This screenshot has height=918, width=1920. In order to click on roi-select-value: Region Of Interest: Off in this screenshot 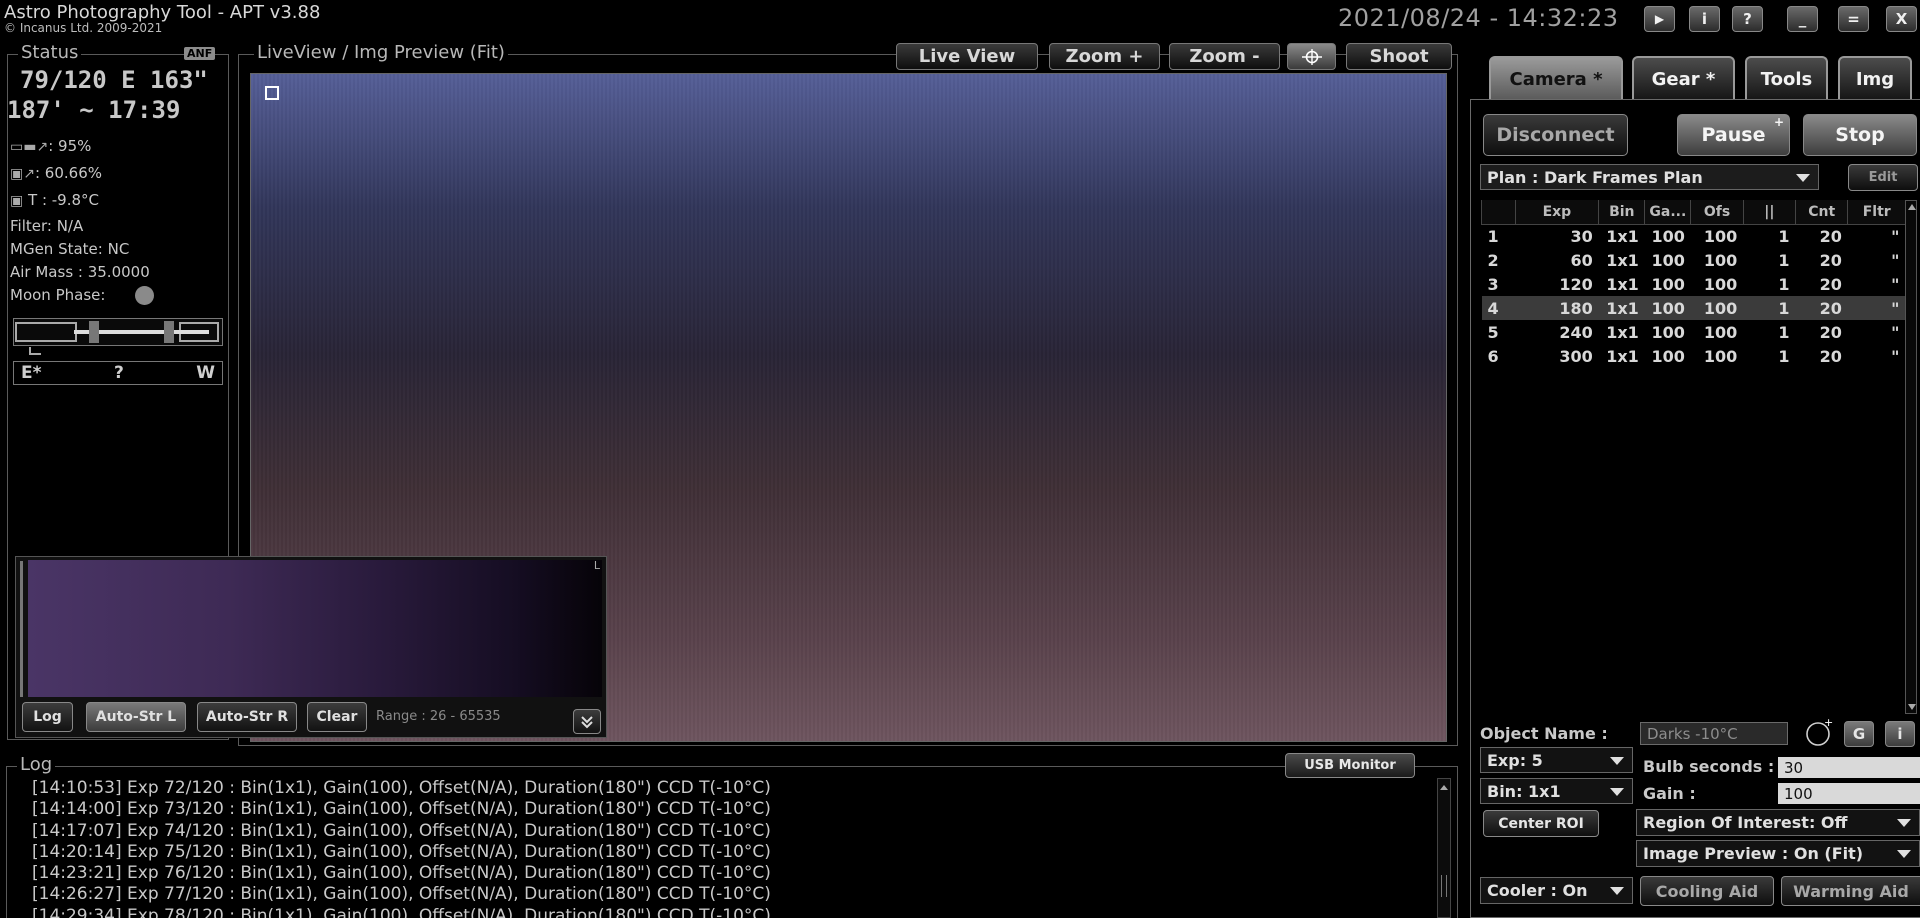, I will do `click(1745, 822)`.